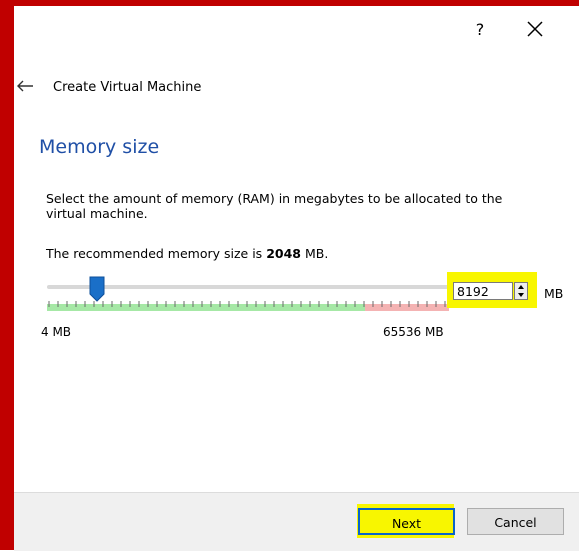 The image size is (579, 551). Describe the element at coordinates (127, 87) in the screenshot. I see `dialog-title: Create Virtual Machine` at that location.